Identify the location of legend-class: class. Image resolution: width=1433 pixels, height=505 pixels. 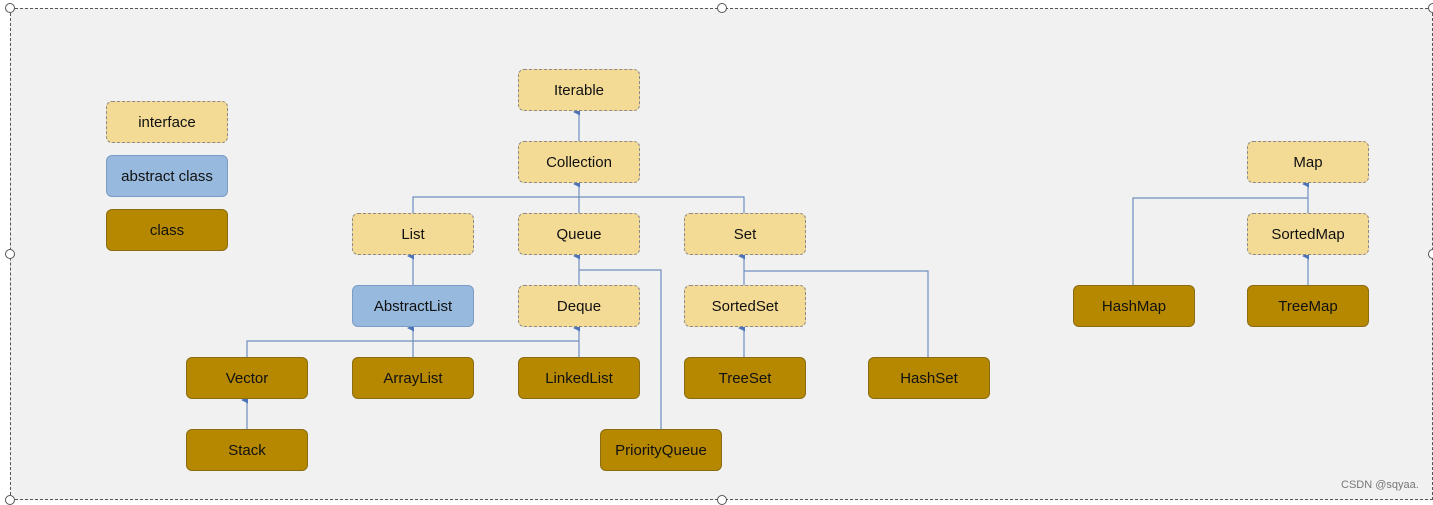
(167, 230).